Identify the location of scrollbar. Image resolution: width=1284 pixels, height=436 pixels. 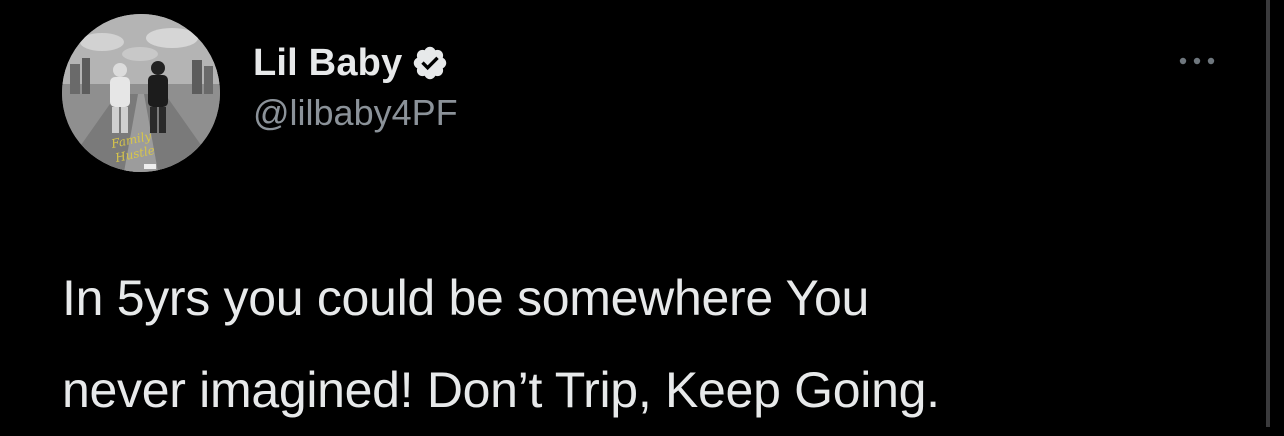
(1268, 213).